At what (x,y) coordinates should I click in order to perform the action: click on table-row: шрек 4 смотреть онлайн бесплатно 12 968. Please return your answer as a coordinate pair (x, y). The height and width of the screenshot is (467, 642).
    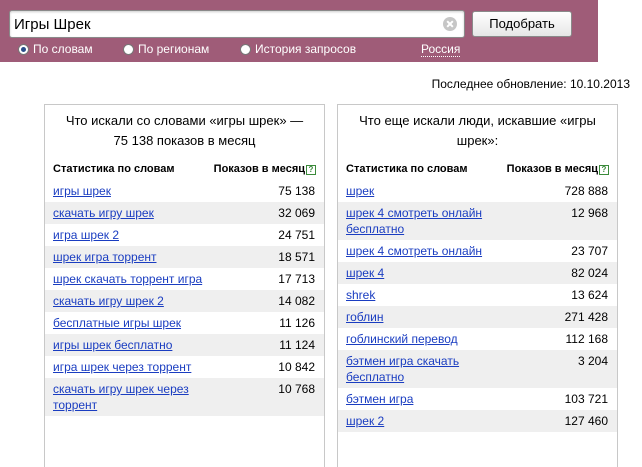
    Looking at the image, I should click on (477, 221).